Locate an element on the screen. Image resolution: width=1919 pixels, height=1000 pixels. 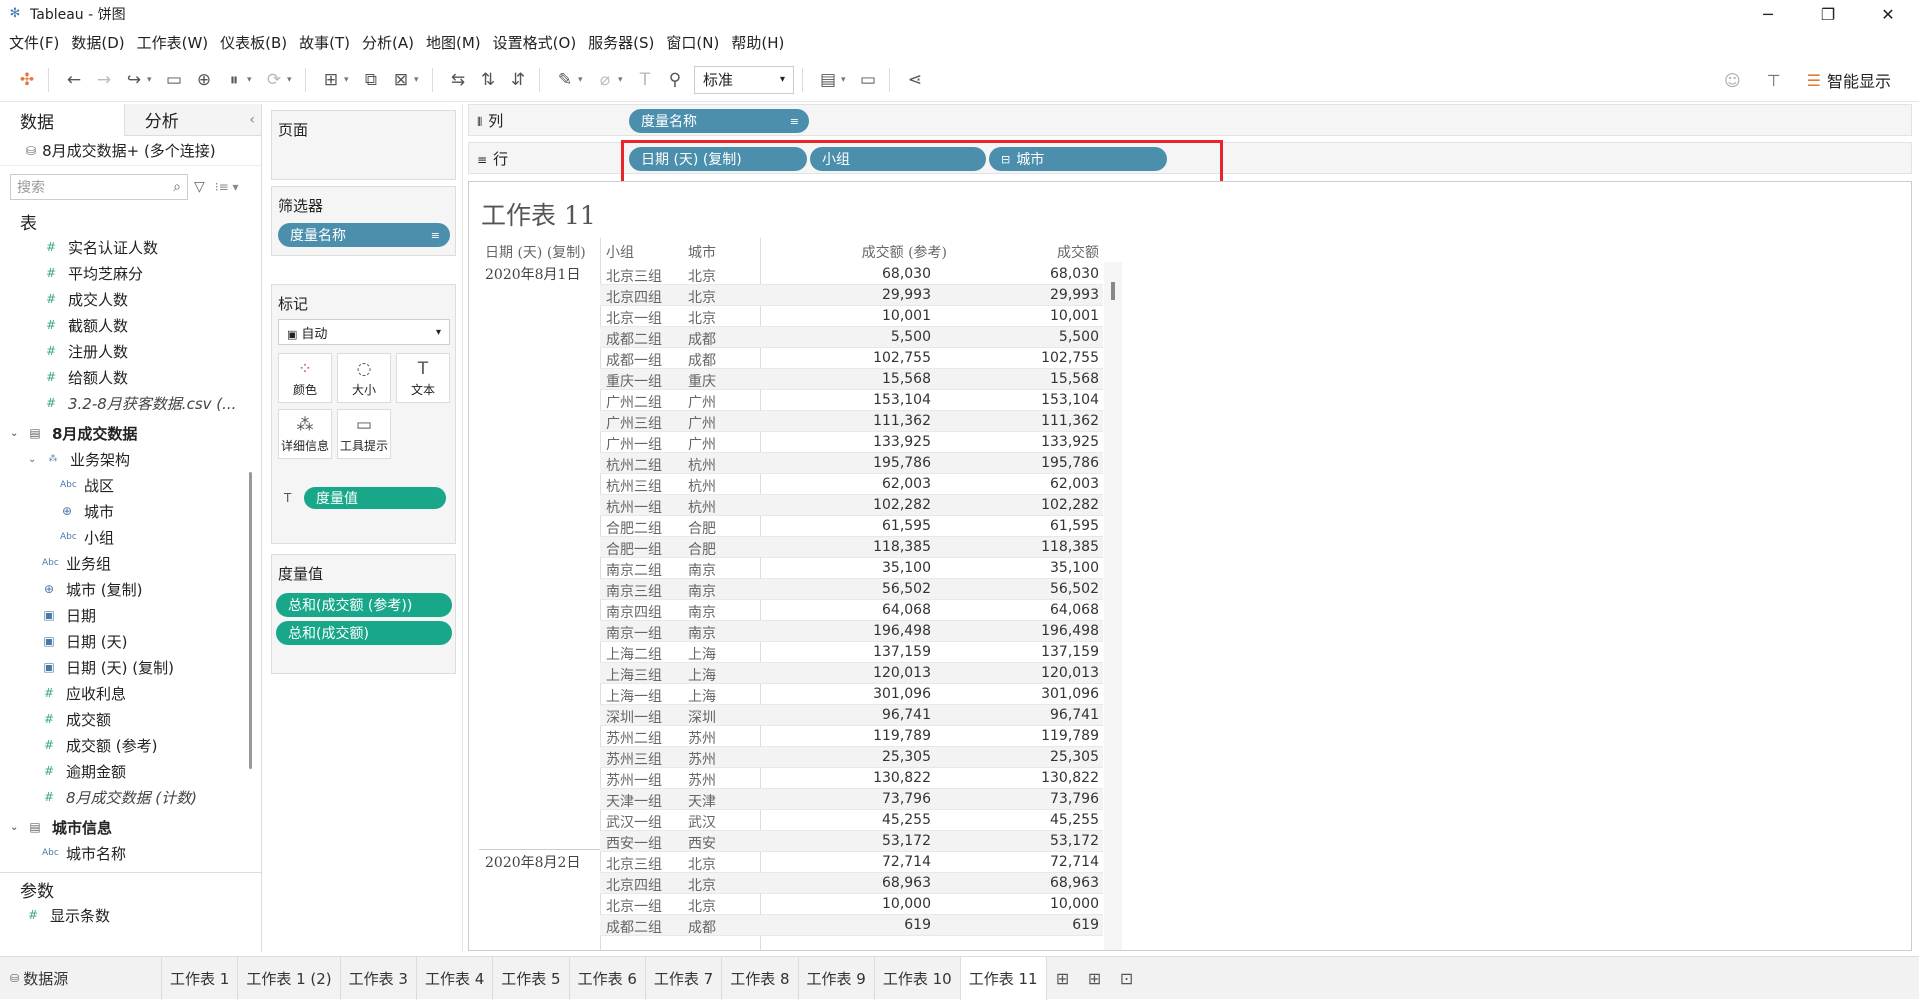
search-input: 搜索 ⌕ is located at coordinates (99, 187).